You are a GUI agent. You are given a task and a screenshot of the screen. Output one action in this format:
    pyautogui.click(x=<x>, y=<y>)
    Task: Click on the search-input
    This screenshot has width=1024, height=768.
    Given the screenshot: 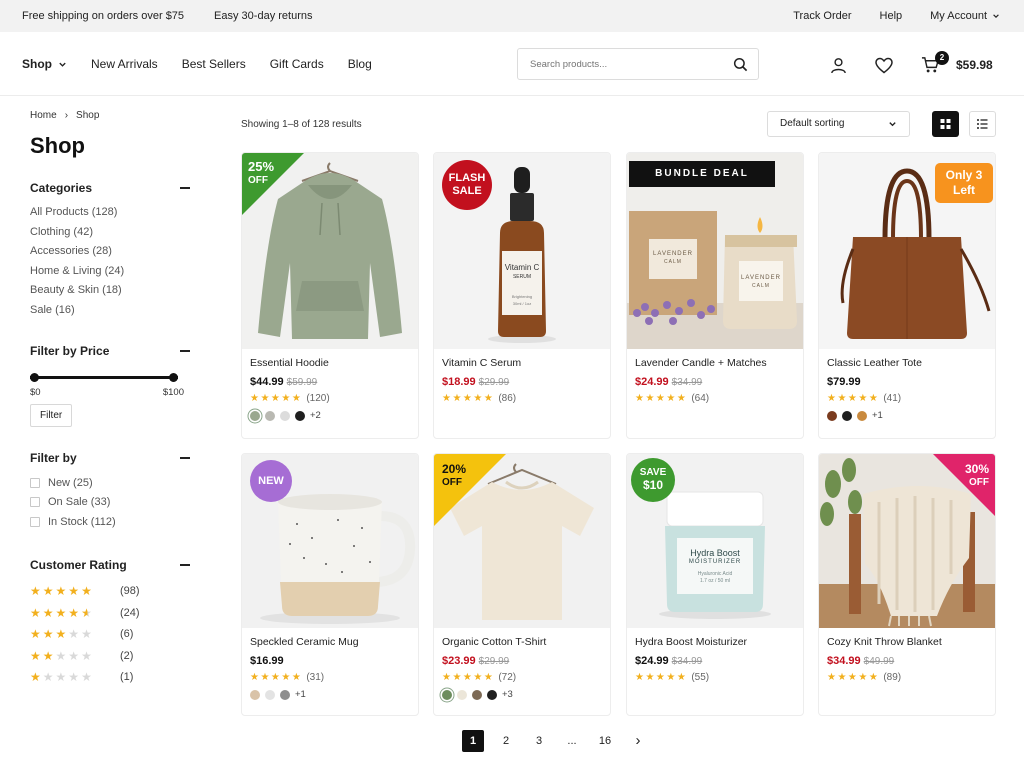 What is the action you would take?
    pyautogui.click(x=618, y=64)
    